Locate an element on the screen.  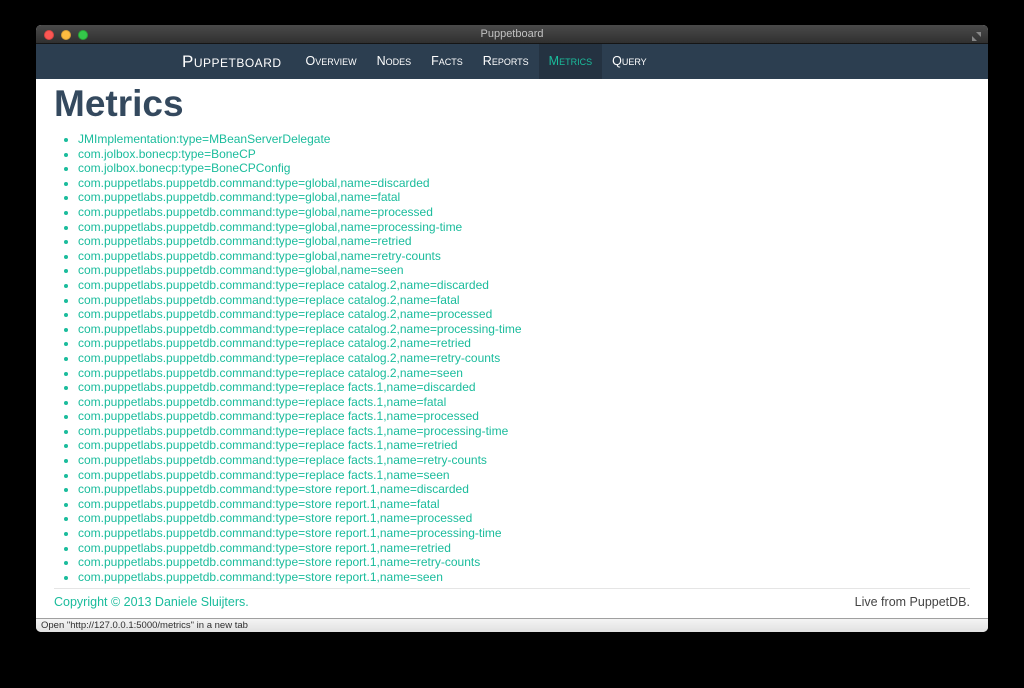
metric-list-item: com.jolbox.bonecp:type=BoneCP is located at coordinates (524, 154).